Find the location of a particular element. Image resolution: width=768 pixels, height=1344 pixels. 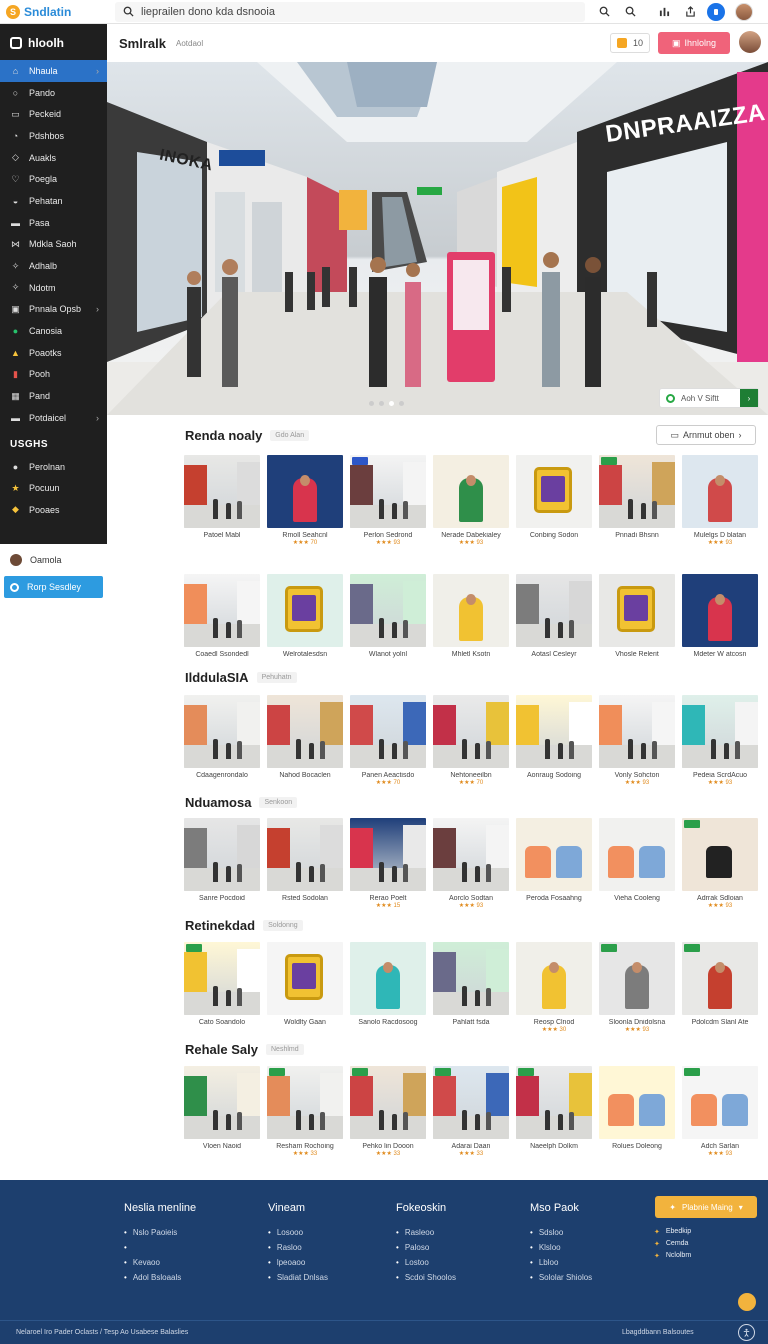

sidebar-item: ✧ Ndotm is located at coordinates (53, 288).